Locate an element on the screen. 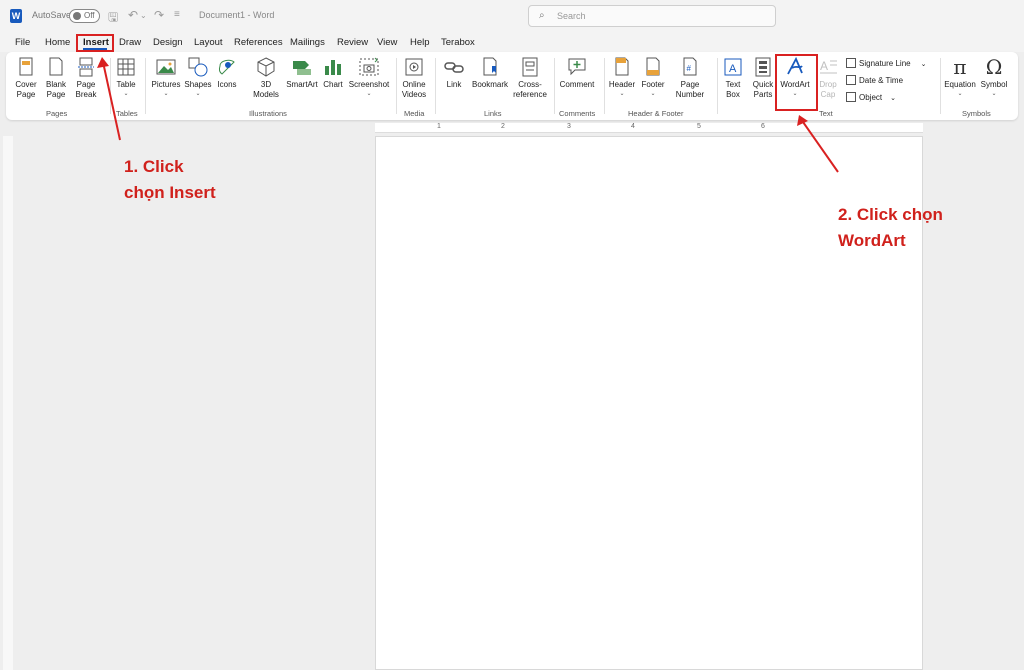 The image size is (1024, 670). arrow-to-insert is located at coordinates (111, 101).